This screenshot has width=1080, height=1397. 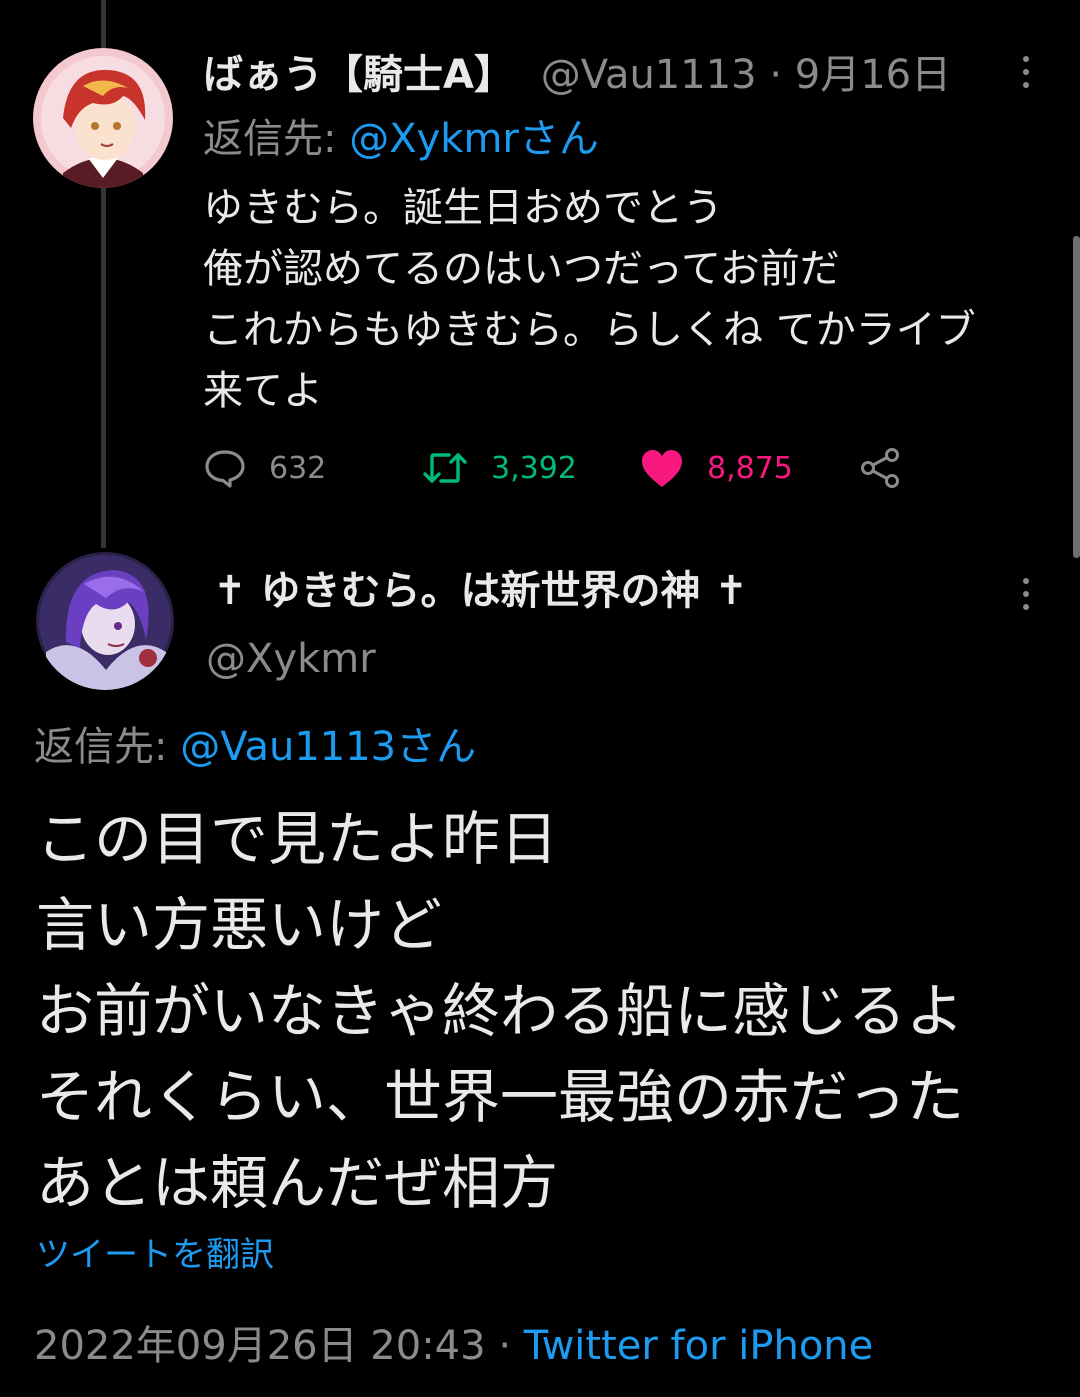 I want to click on tweet2-handle-row: @Xykmr, so click(x=291, y=659).